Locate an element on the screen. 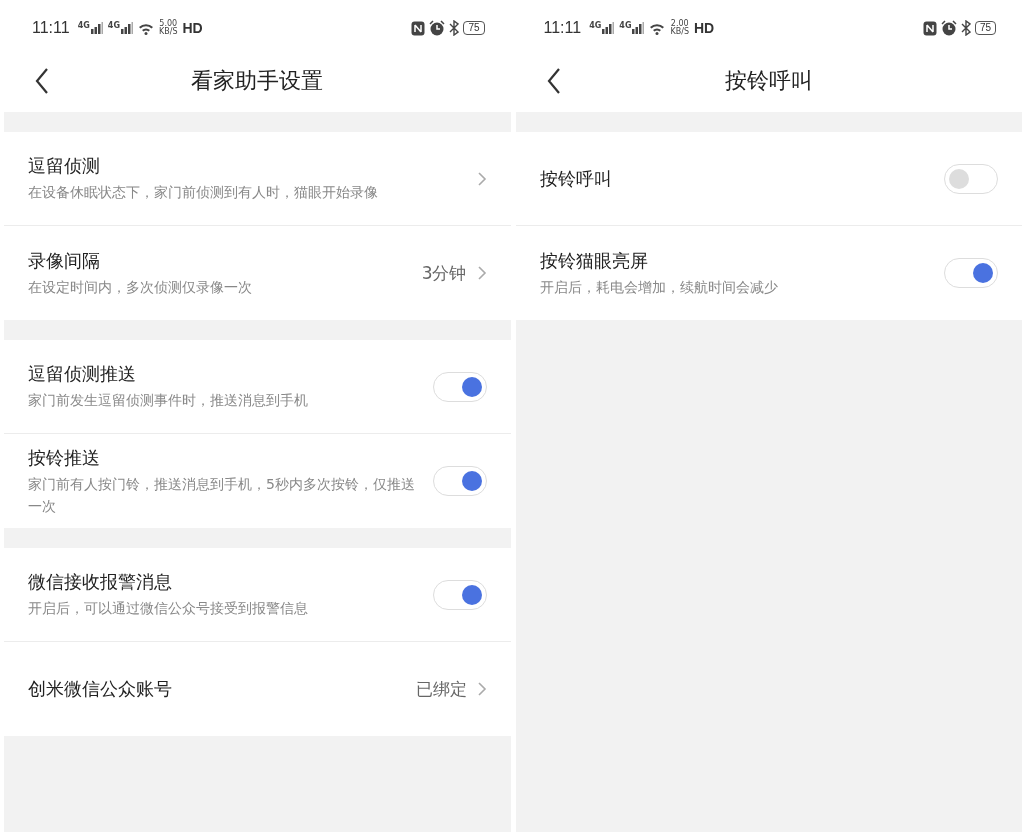 This screenshot has width=1026, height=834. setting-title: 逗留侦测 is located at coordinates (64, 166).